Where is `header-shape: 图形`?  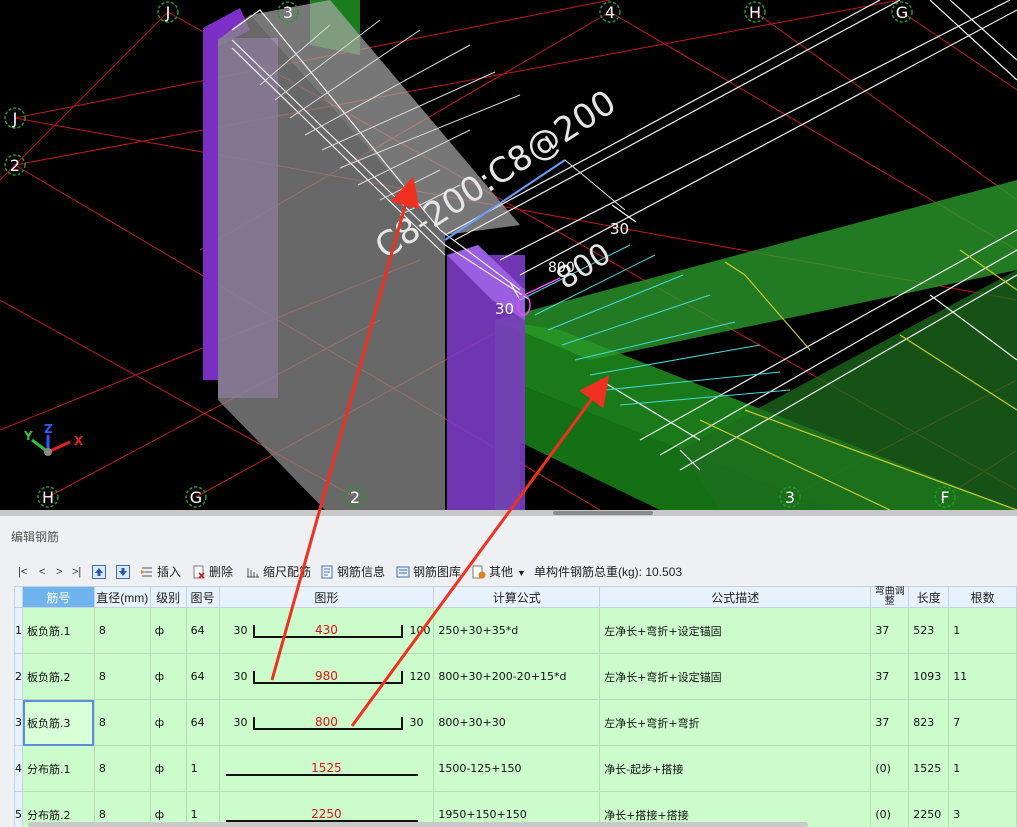 header-shape: 图形 is located at coordinates (326, 597).